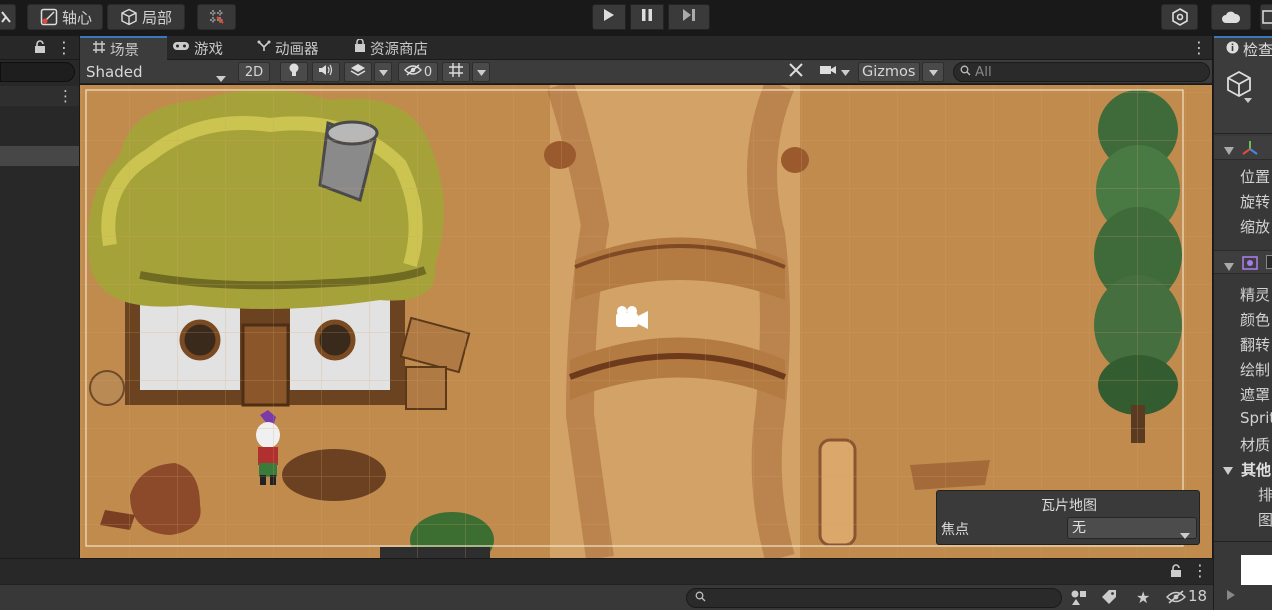 The width and height of the screenshot is (1272, 610). Describe the element at coordinates (1069, 506) in the screenshot. I see `overlay-title: 瓦片地图` at that location.